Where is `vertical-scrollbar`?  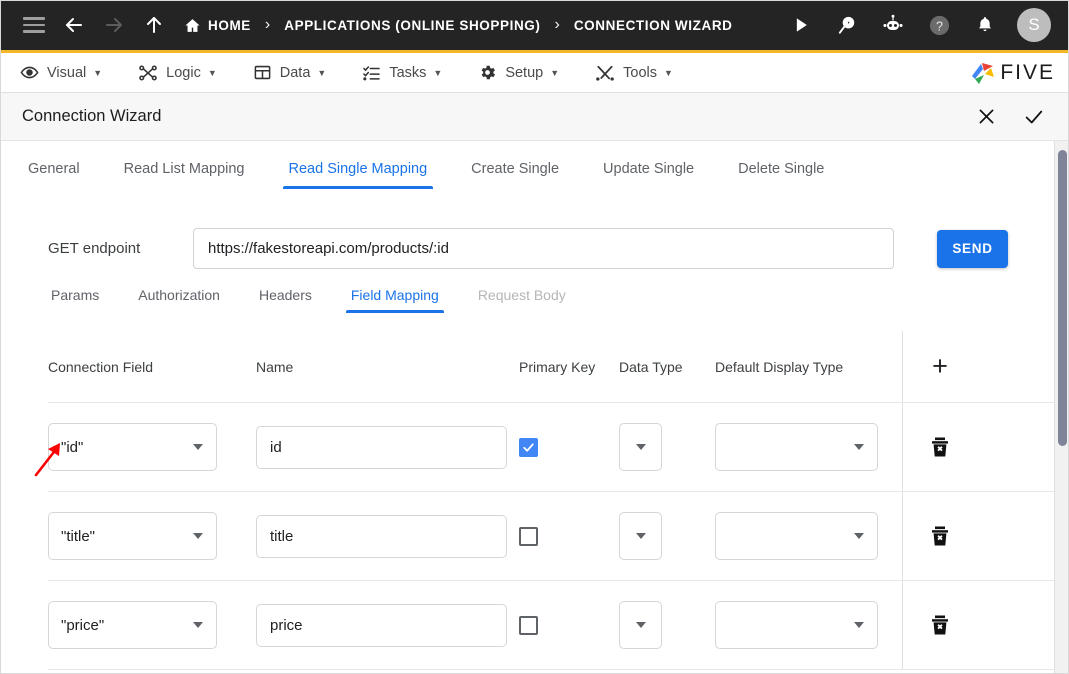
vertical-scrollbar is located at coordinates (1061, 407).